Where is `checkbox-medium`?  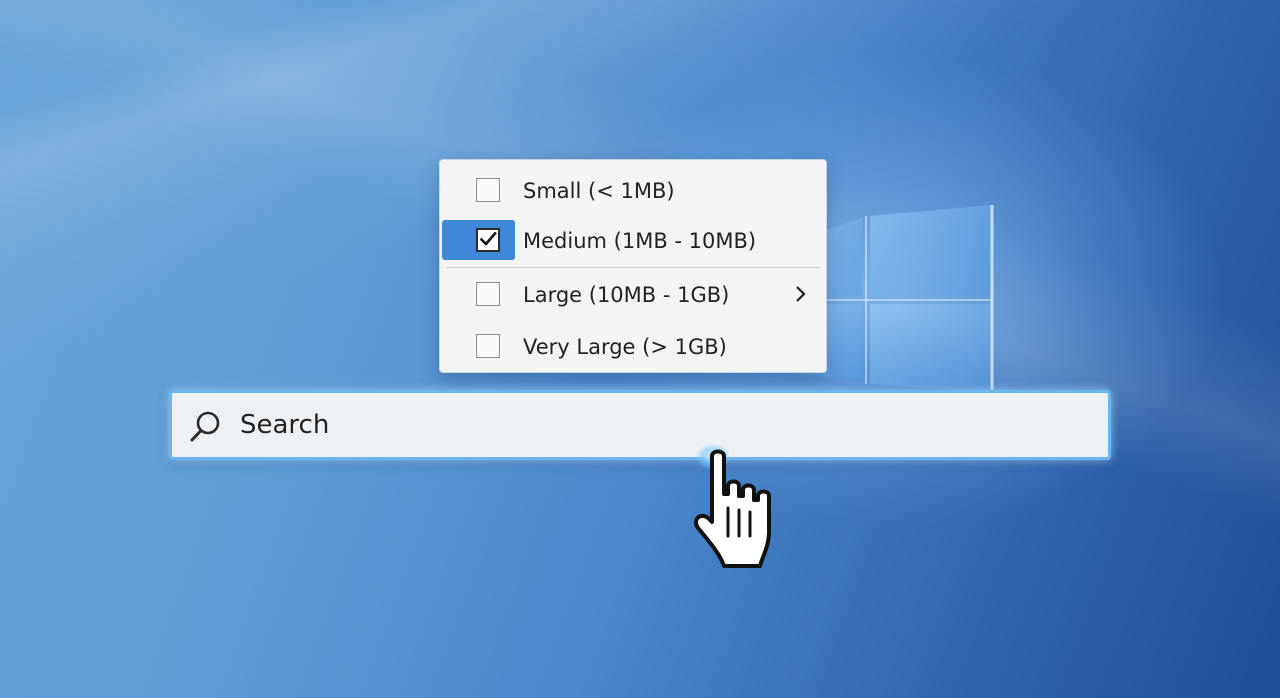
checkbox-medium is located at coordinates (488, 240).